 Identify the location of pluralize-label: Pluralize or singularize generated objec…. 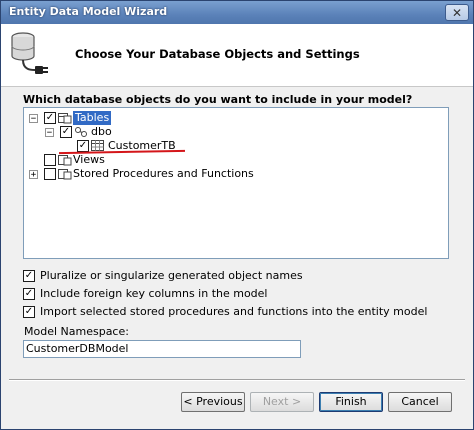
(171, 276).